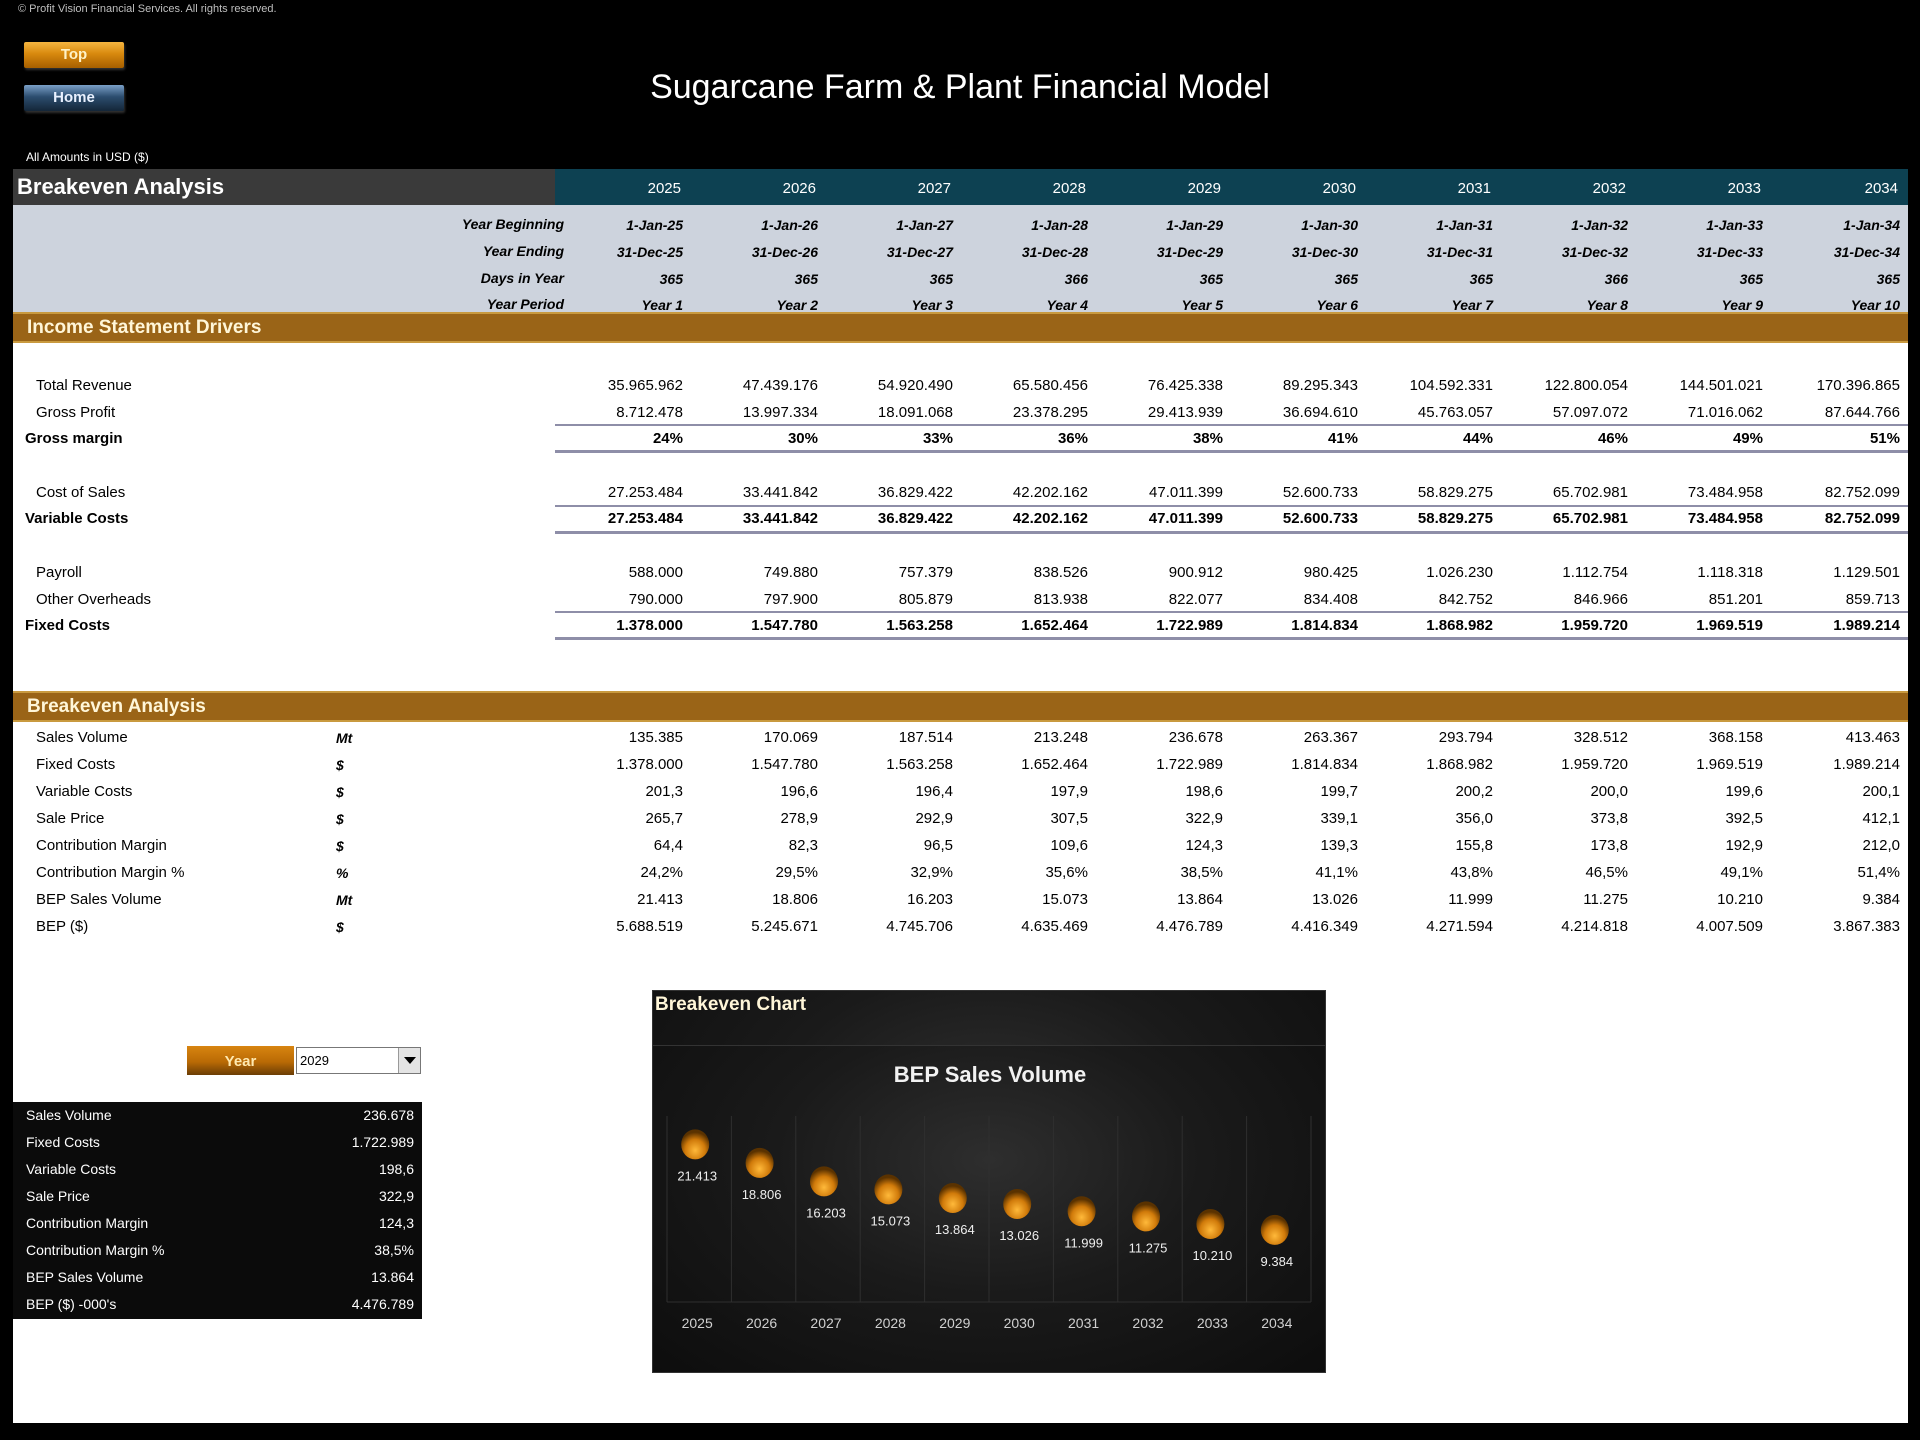  I want to click on row-underline, so click(1231, 612).